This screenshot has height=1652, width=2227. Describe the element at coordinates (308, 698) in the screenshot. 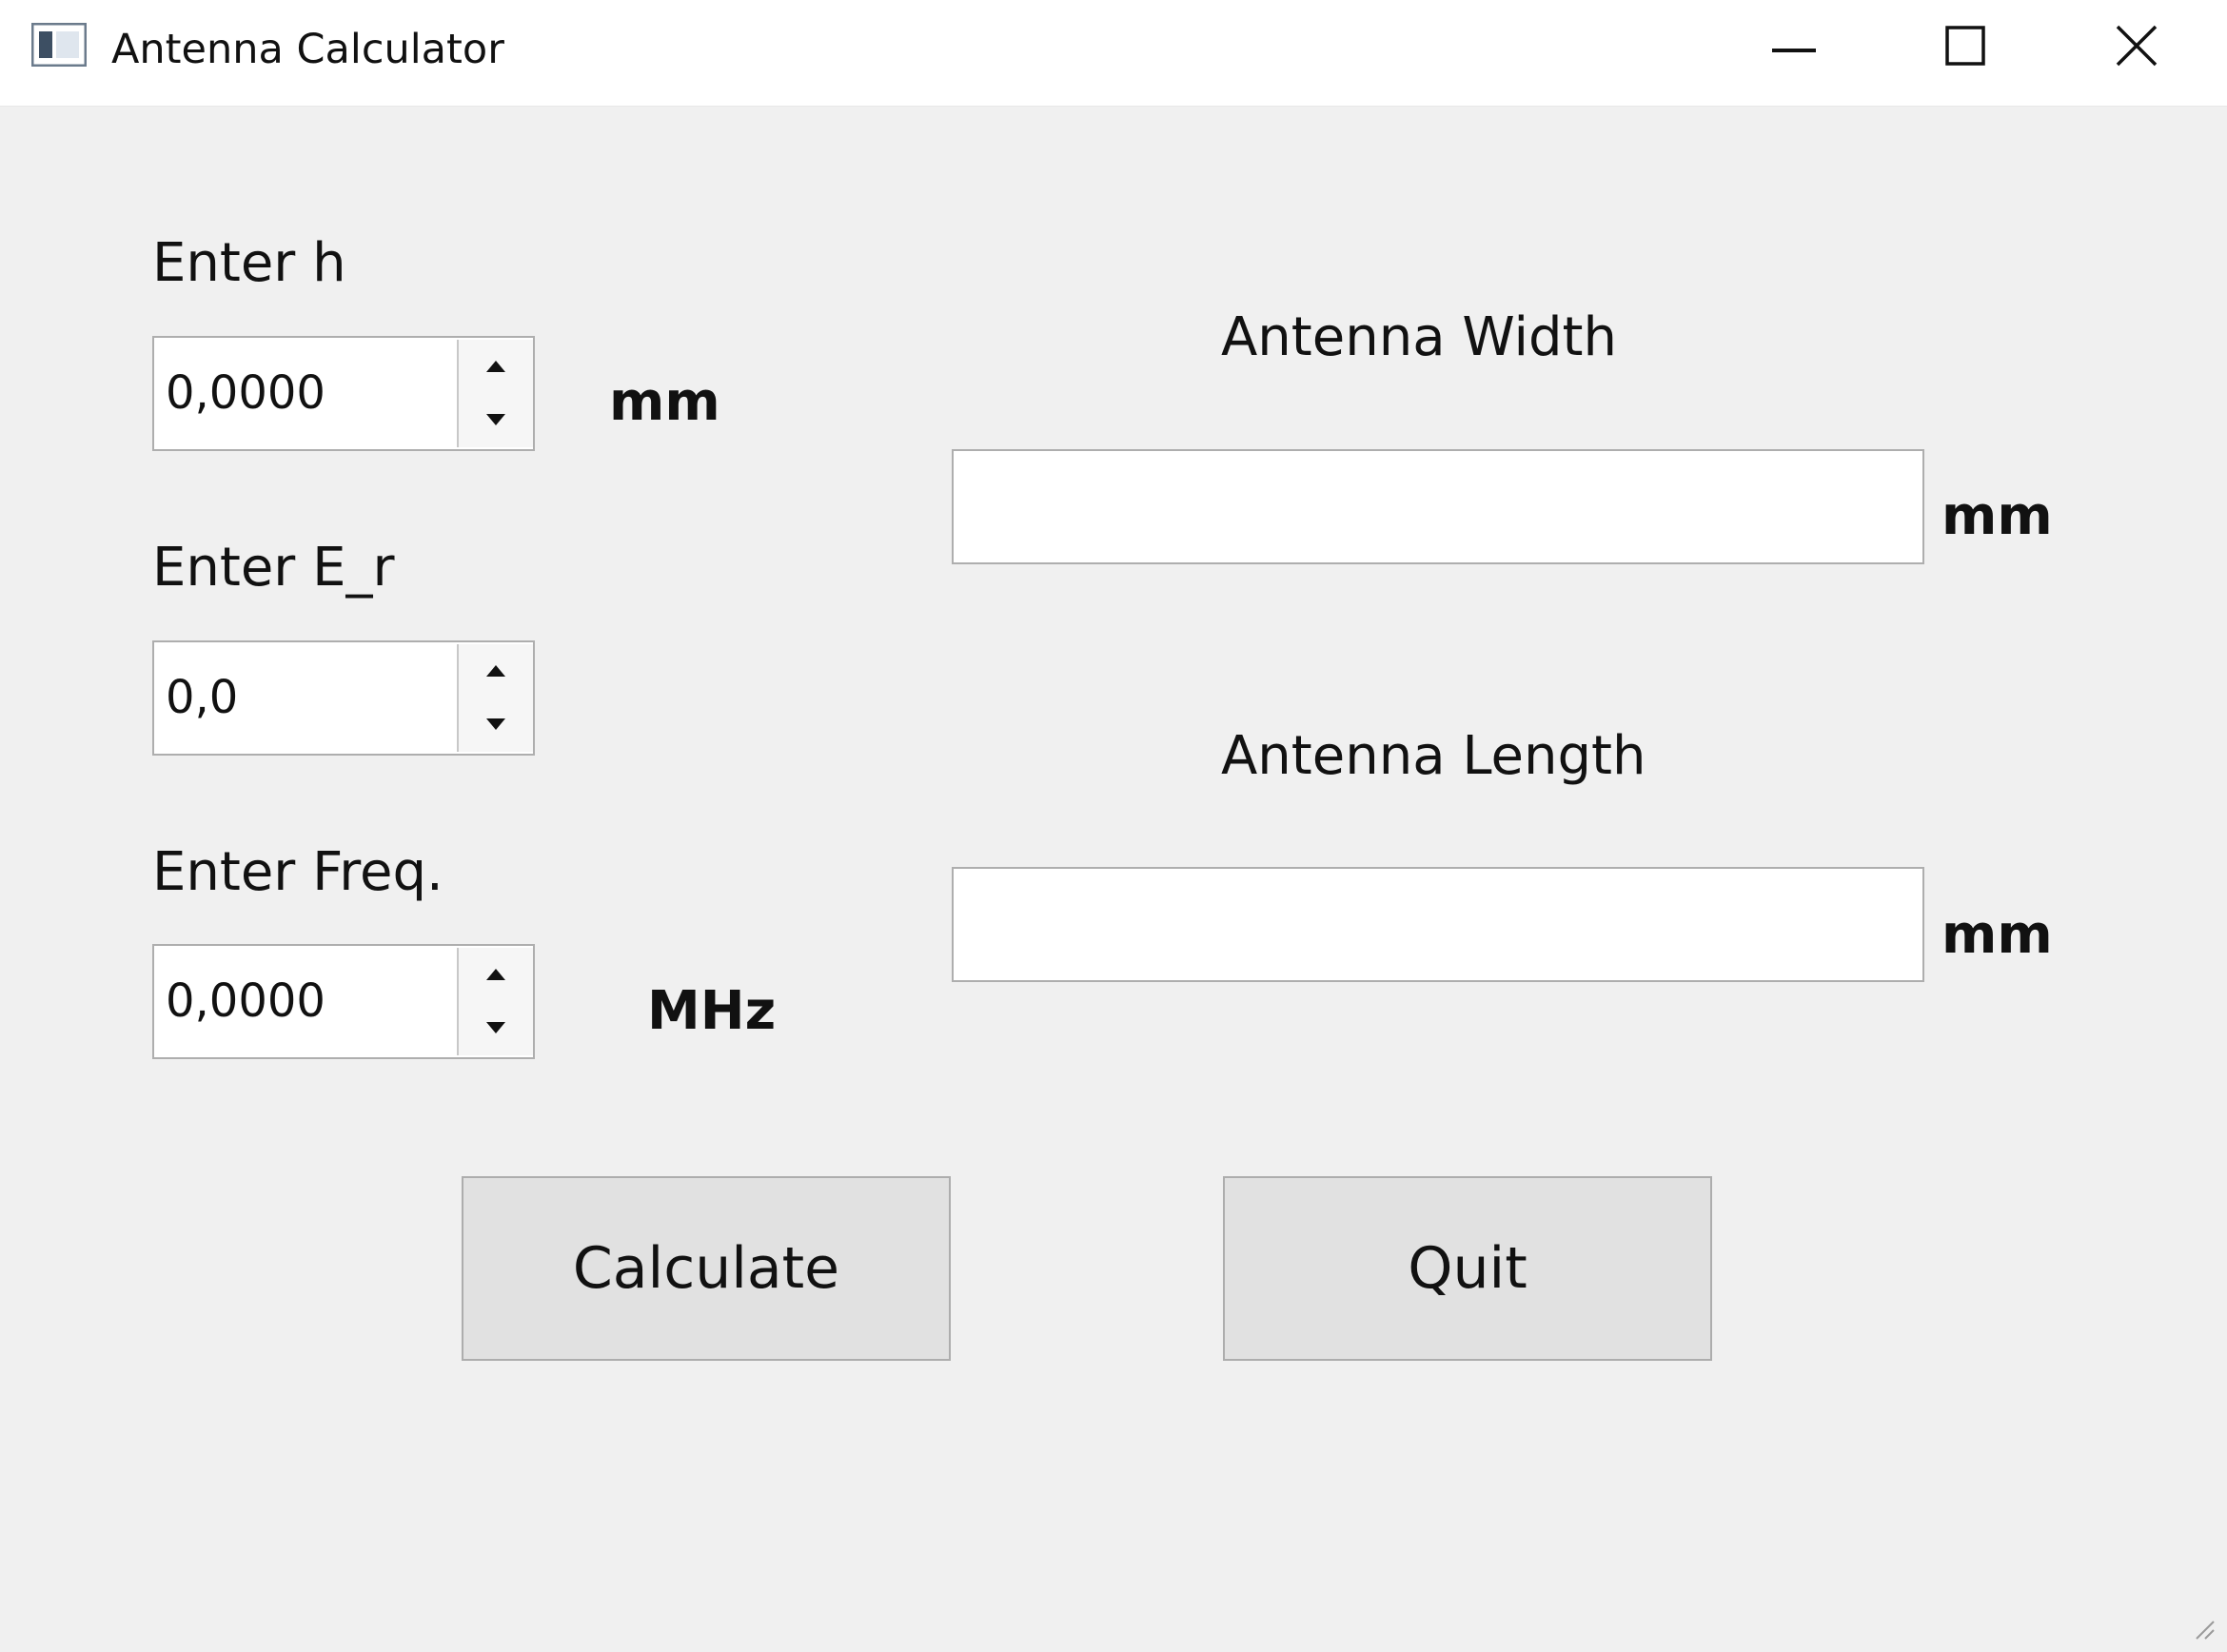

I see `er-input: 0,0` at that location.